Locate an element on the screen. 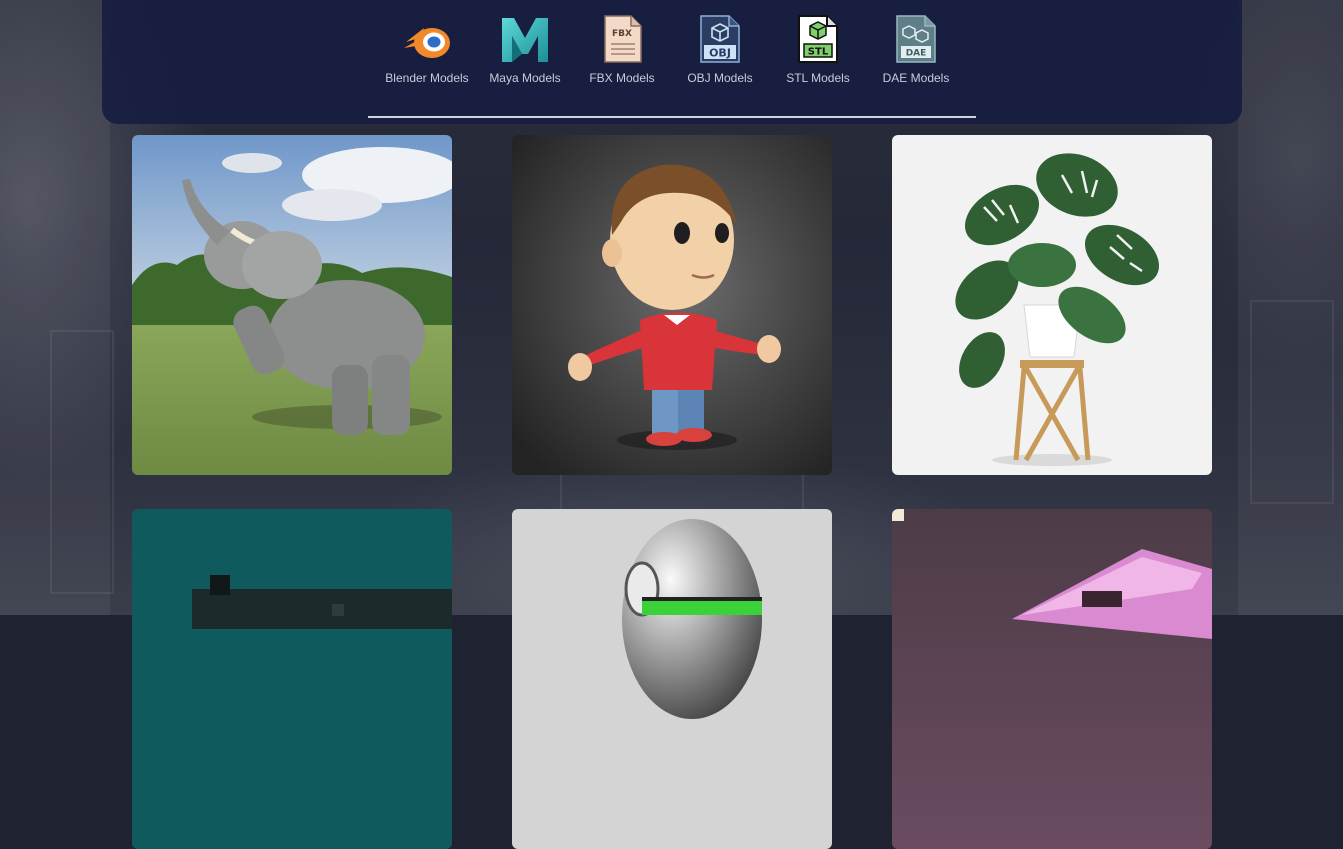 This screenshot has height=849, width=1343. fbx-file-icon: FBX is located at coordinates (623, 39).